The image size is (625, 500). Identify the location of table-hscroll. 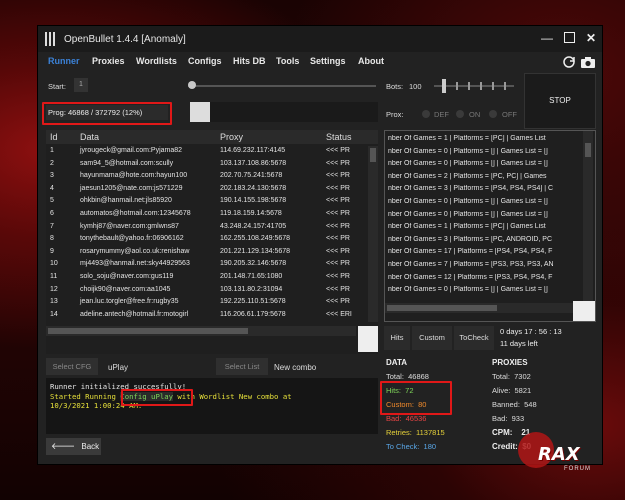
(201, 331).